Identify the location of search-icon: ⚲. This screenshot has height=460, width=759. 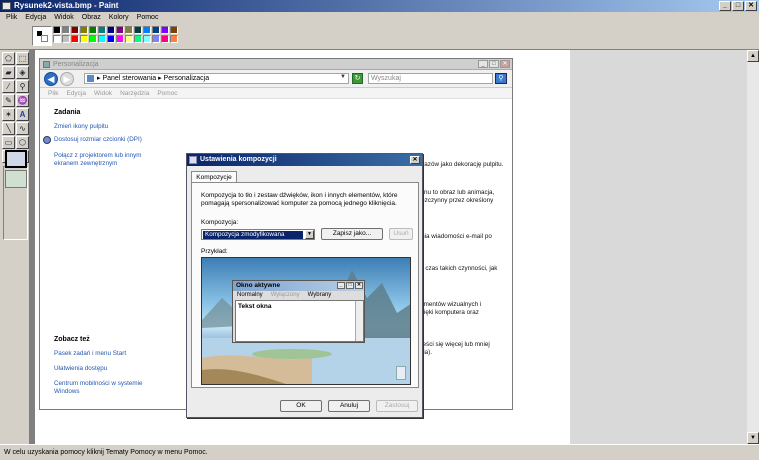
(501, 78).